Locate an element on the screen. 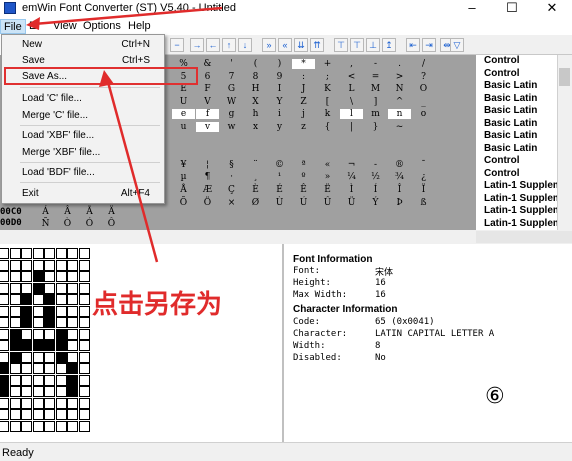  arrowhead-save-as is located at coordinates (106, 78).